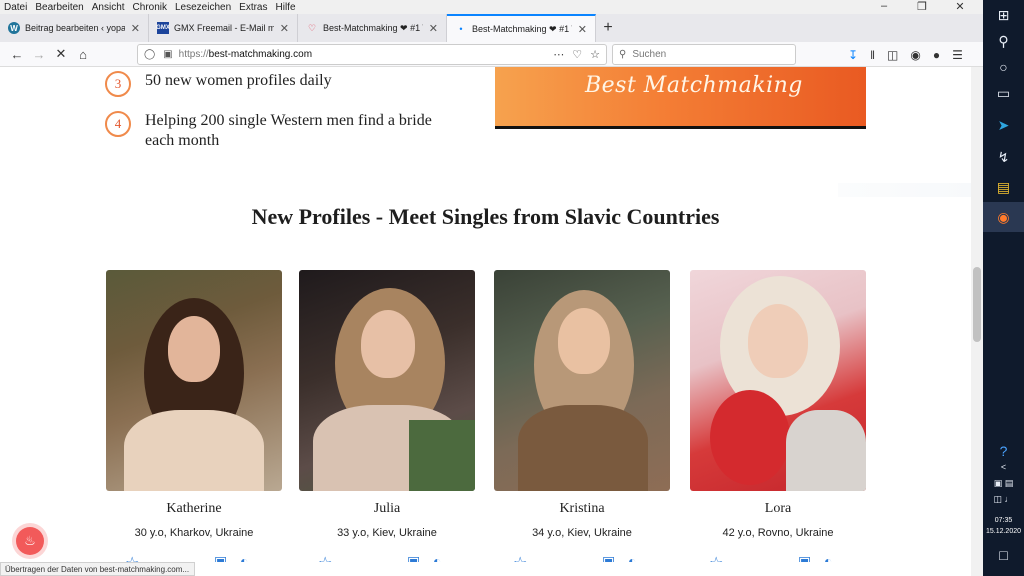  What do you see at coordinates (957, 55) in the screenshot?
I see `menu-hamburger-icon: ☰` at bounding box center [957, 55].